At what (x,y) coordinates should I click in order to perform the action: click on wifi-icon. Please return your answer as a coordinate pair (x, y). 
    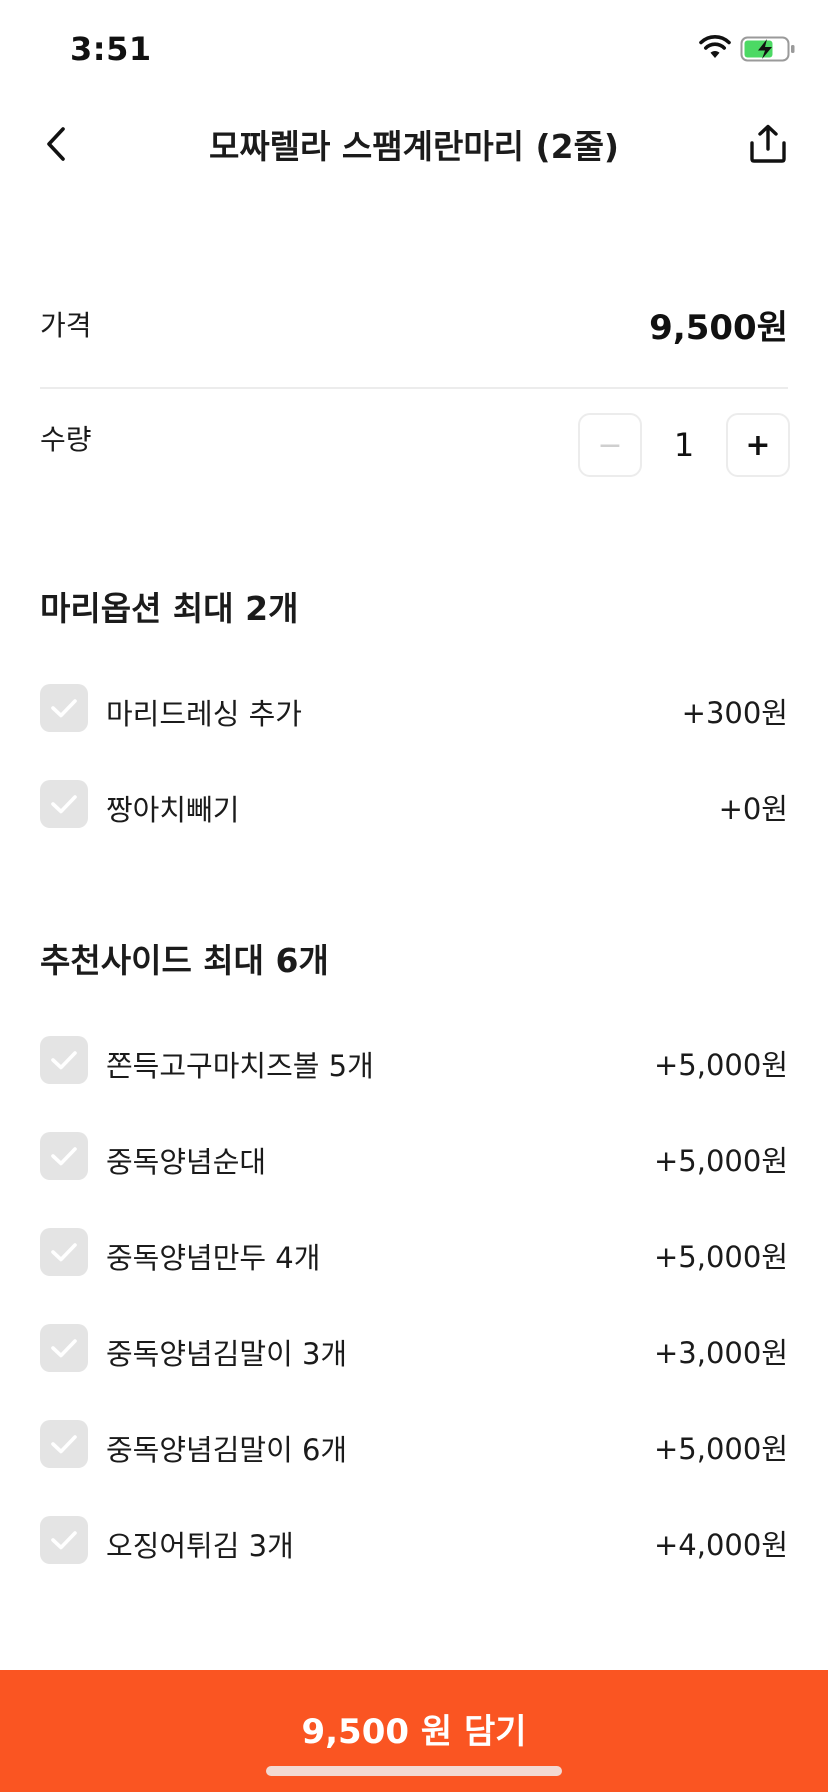
    Looking at the image, I should click on (715, 46).